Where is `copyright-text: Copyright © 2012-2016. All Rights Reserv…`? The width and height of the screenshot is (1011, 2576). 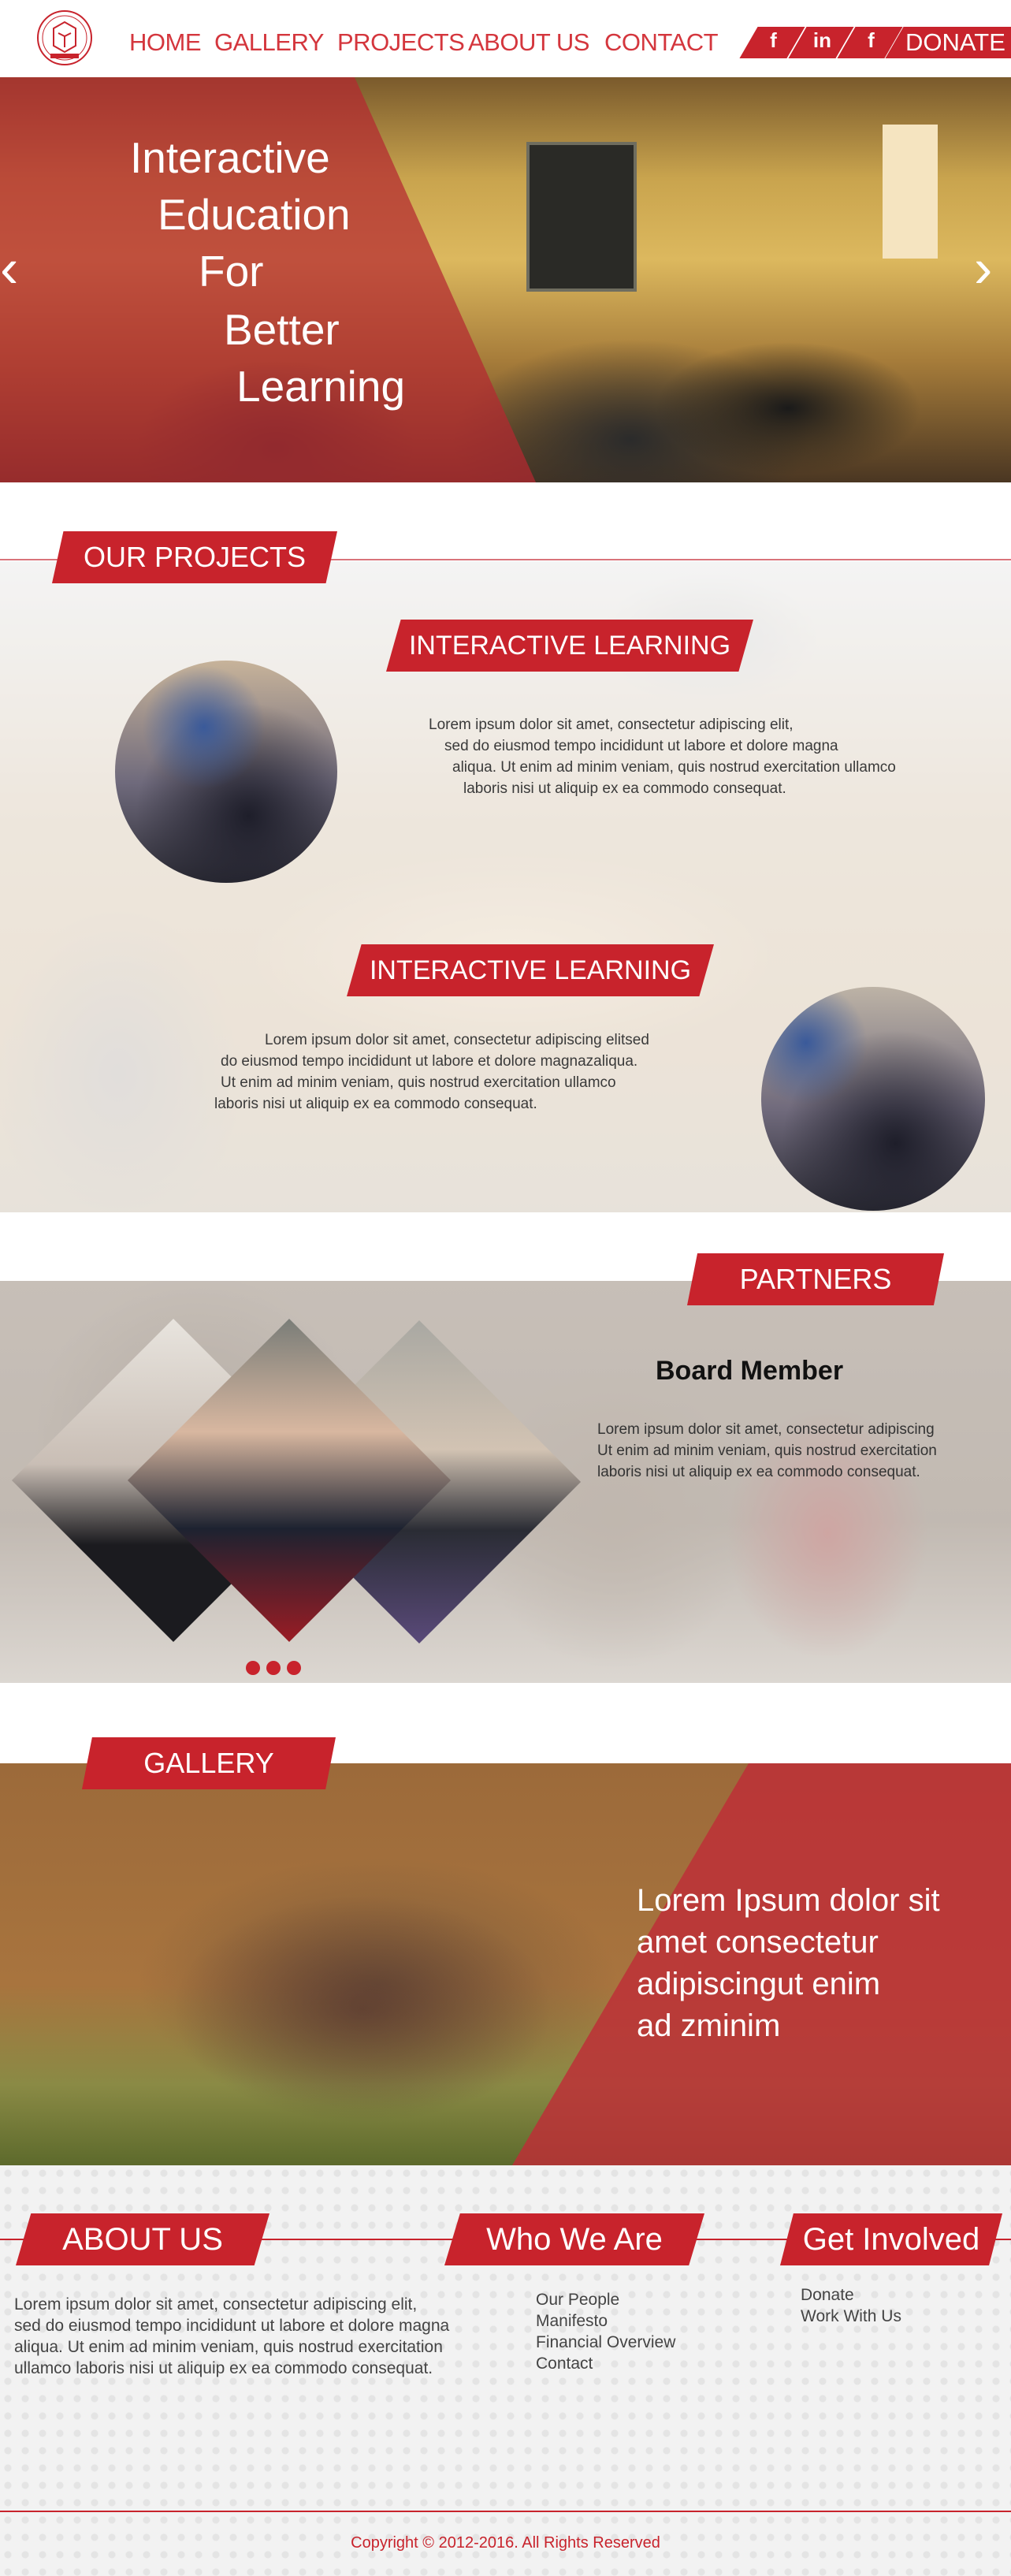
copyright-text: Copyright © 2012-2016. All Rights Reserv… is located at coordinates (505, 2543).